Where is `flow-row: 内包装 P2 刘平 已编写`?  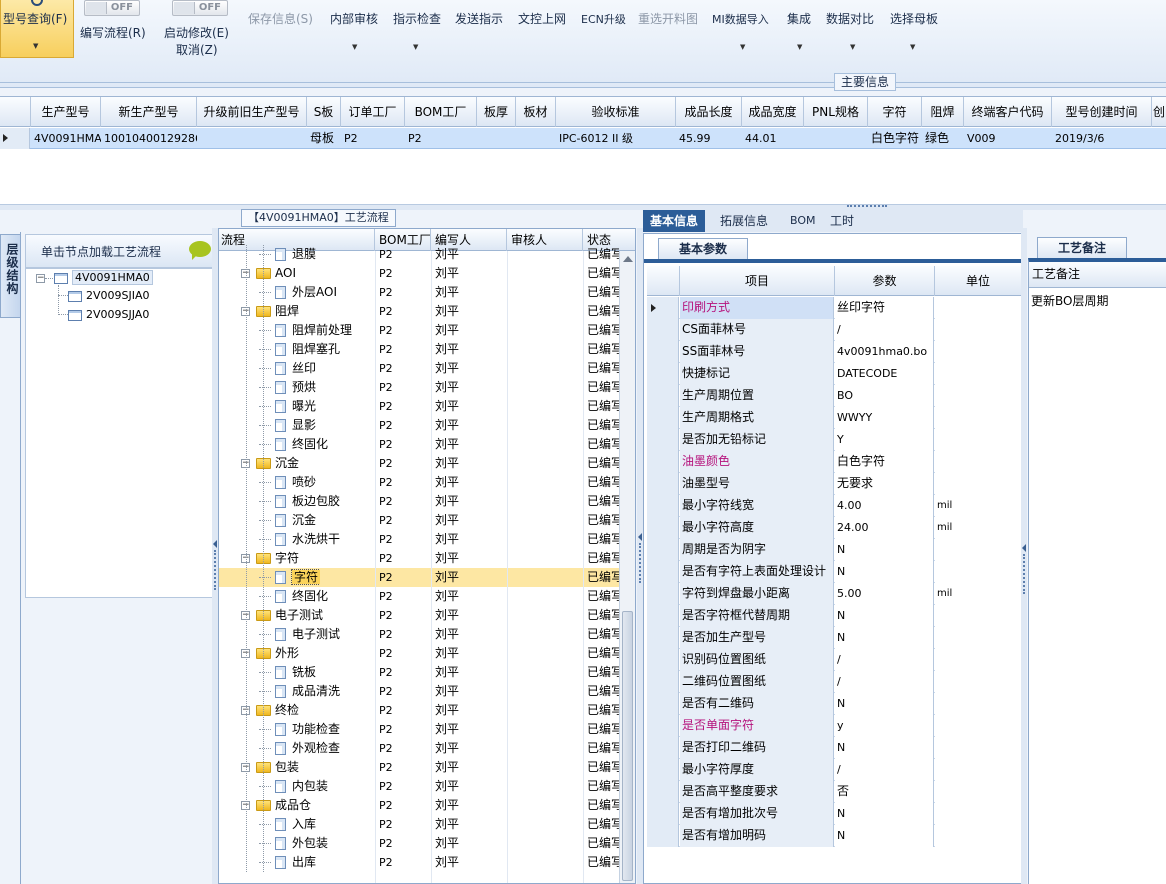
flow-row: 内包装 P2 刘平 已编写 is located at coordinates (419, 786).